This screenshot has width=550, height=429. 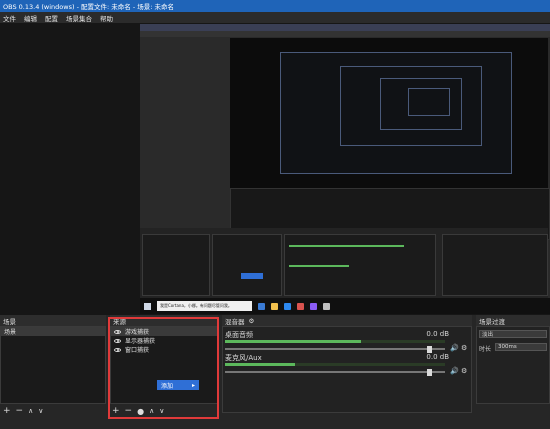 What do you see at coordinates (345, 34) in the screenshot?
I see `nested-window-menu` at bounding box center [345, 34].